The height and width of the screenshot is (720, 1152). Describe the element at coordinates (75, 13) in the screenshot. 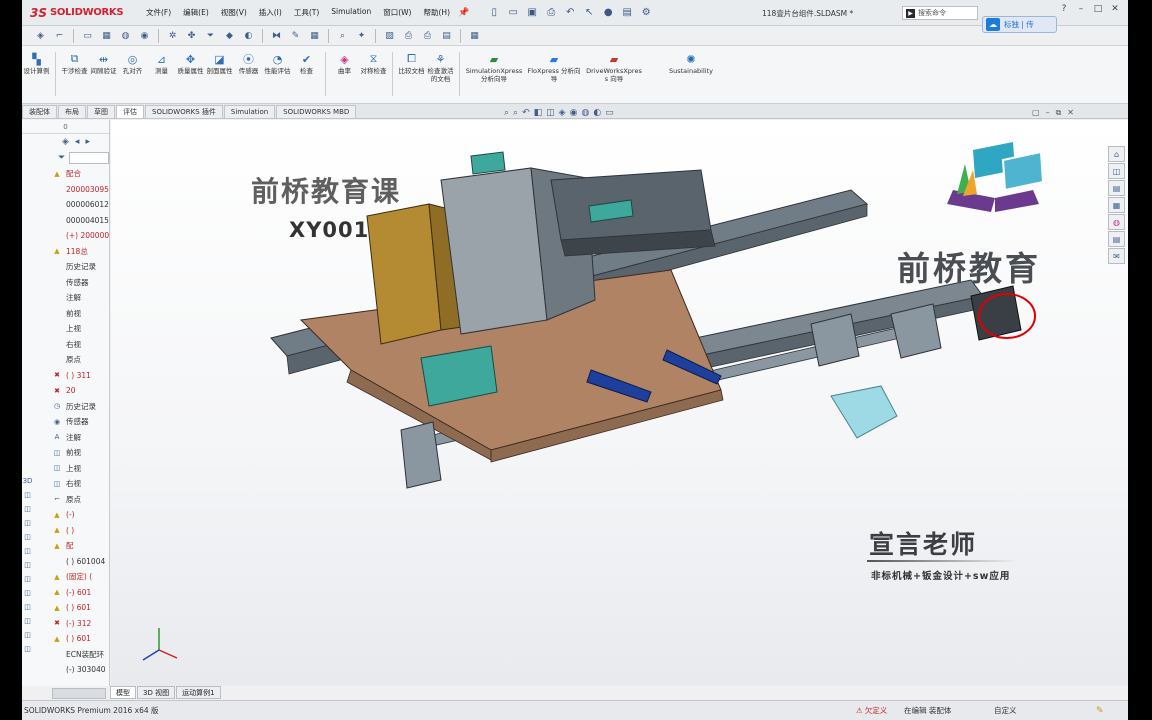

I see `solidworks-logo: 3S SOLIDWORKS` at that location.